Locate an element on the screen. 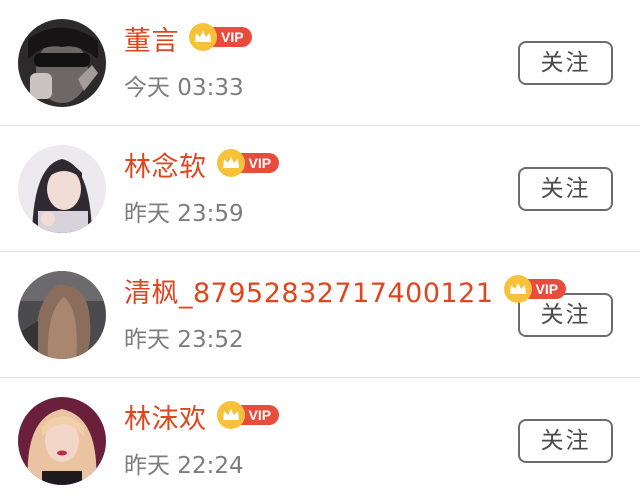 The height and width of the screenshot is (504, 640). username: 林念软 is located at coordinates (165, 168).